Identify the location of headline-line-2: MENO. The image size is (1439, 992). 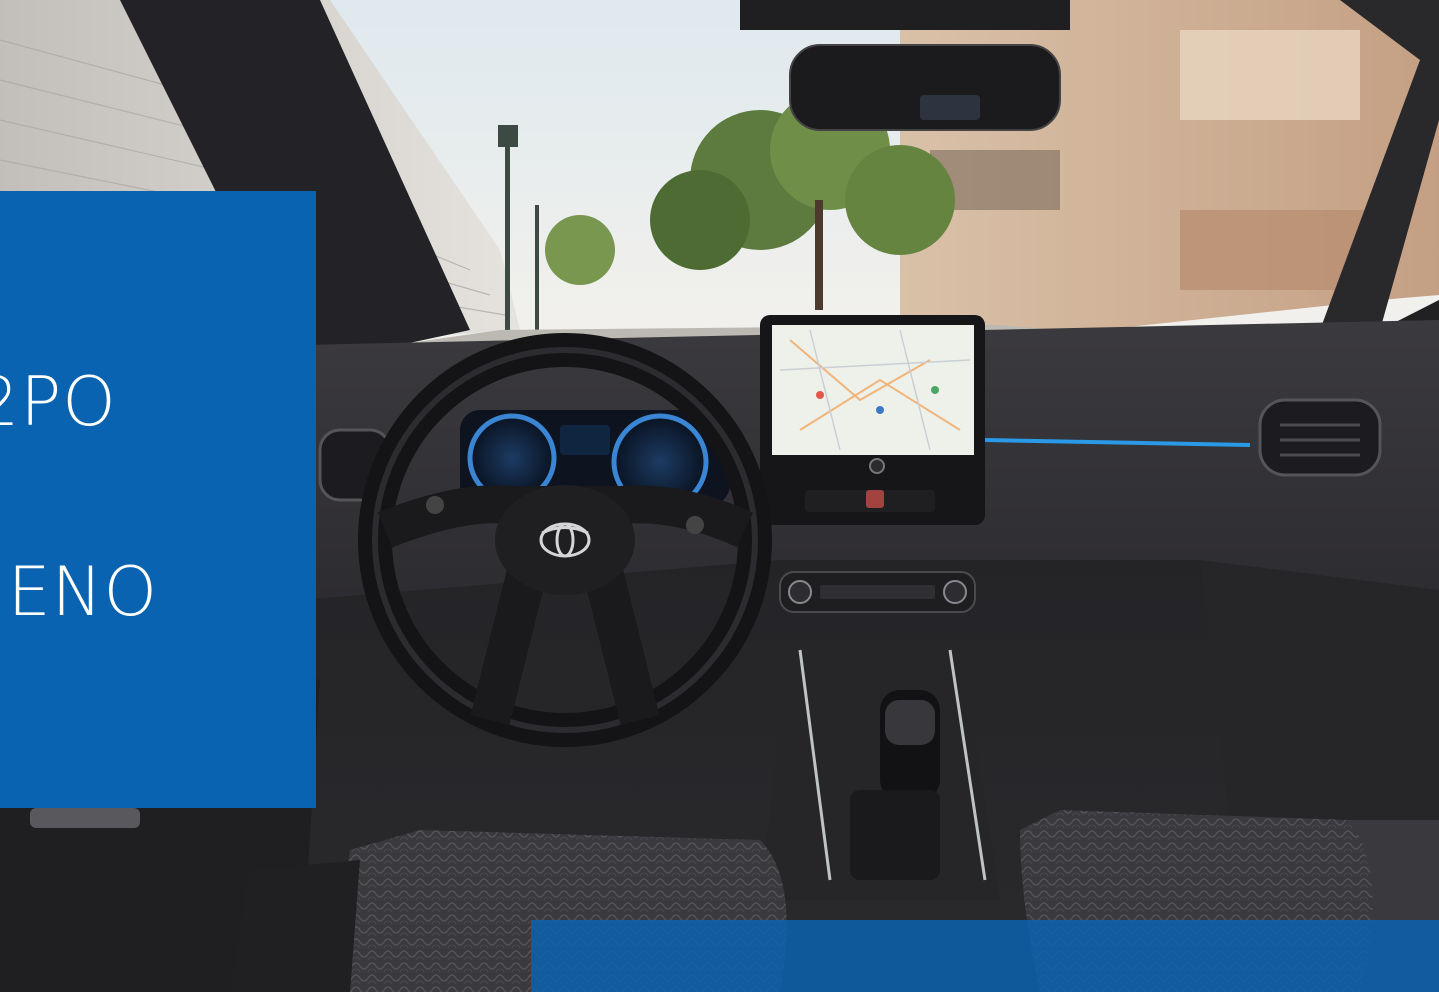
(79, 592).